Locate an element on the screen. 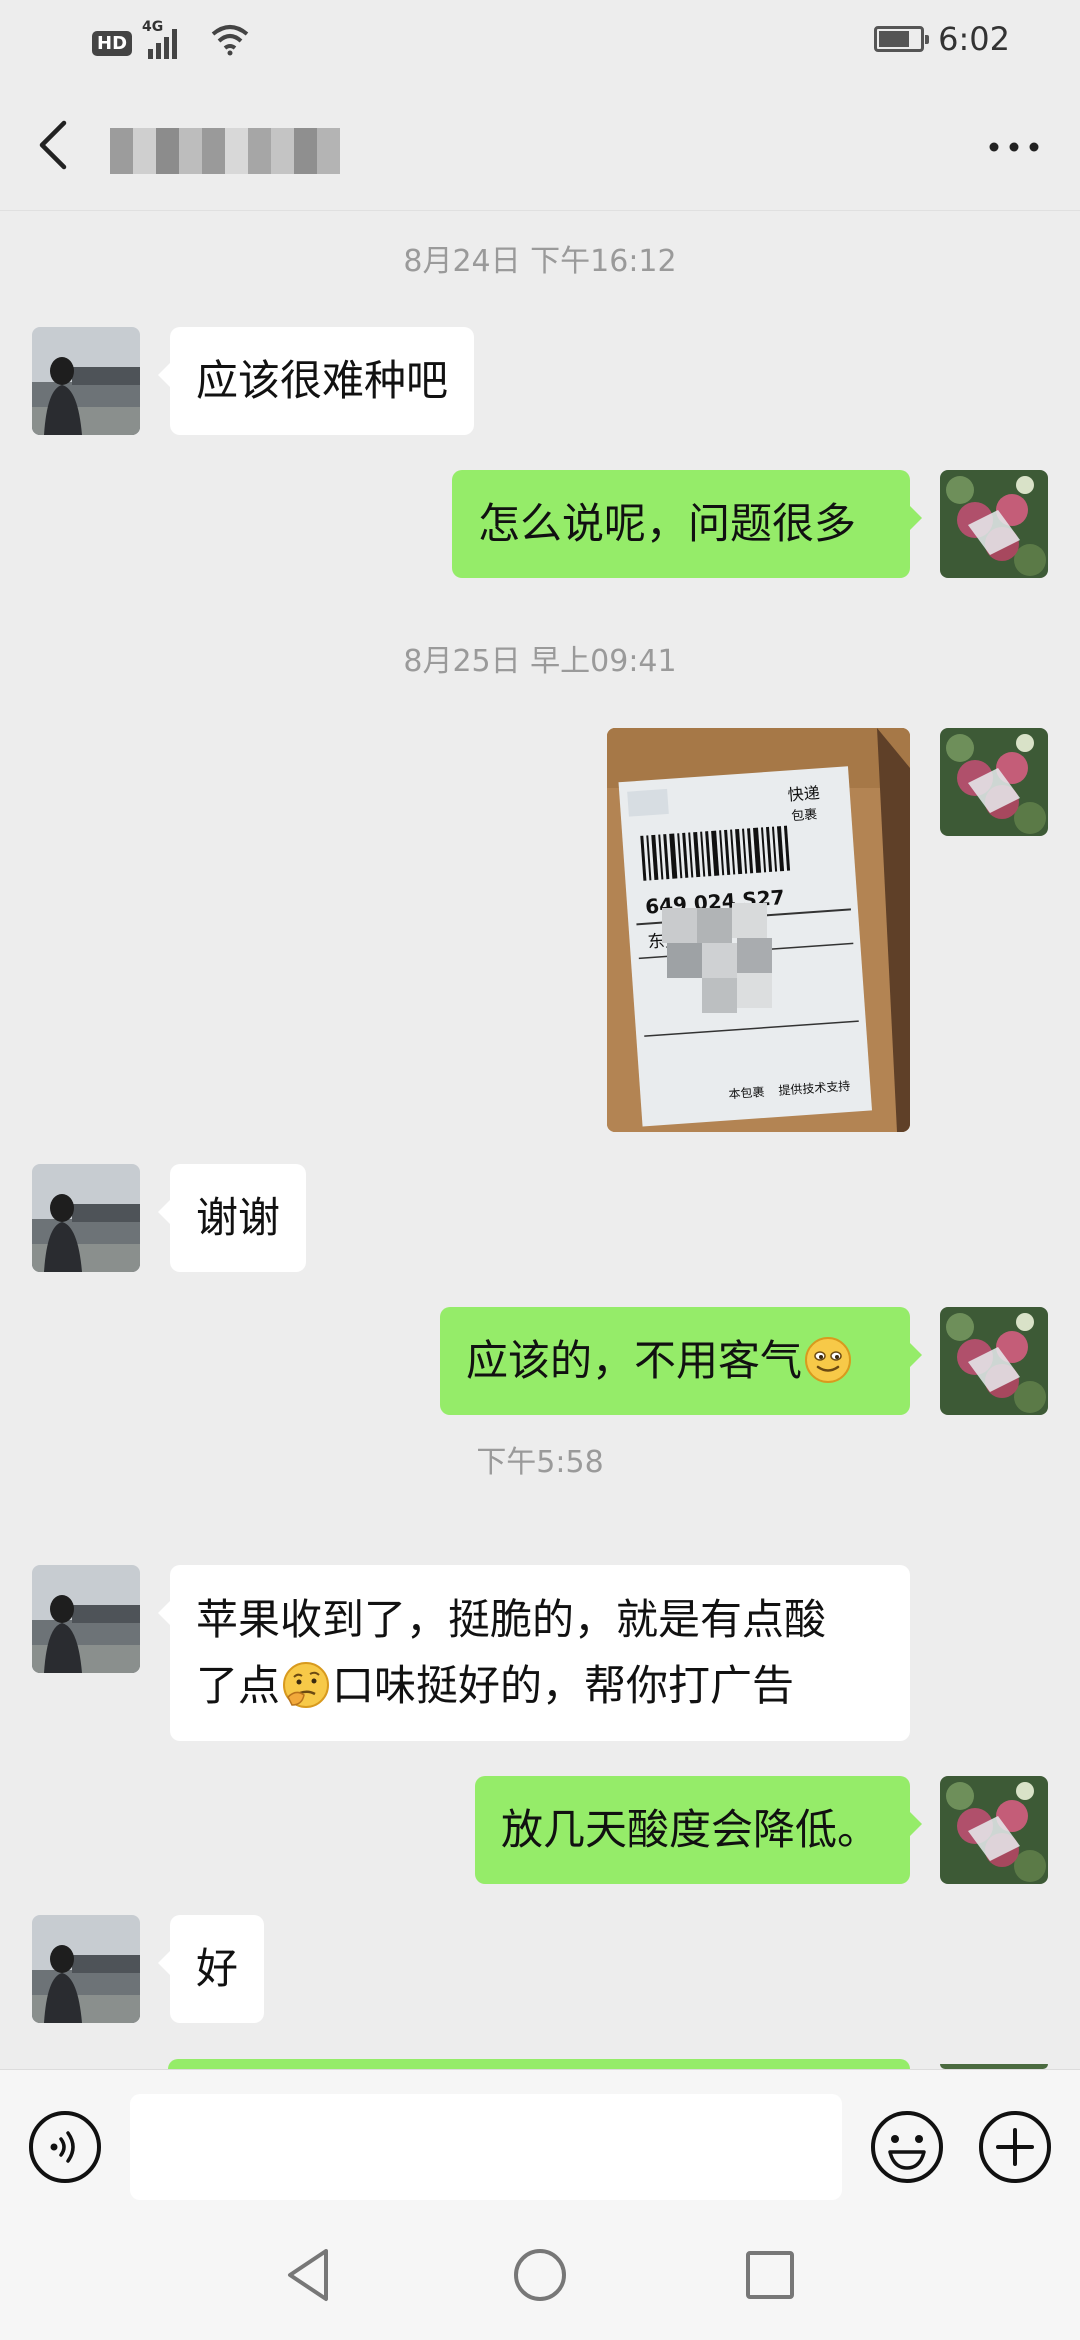  system-nav-bar is located at coordinates (540, 2272).